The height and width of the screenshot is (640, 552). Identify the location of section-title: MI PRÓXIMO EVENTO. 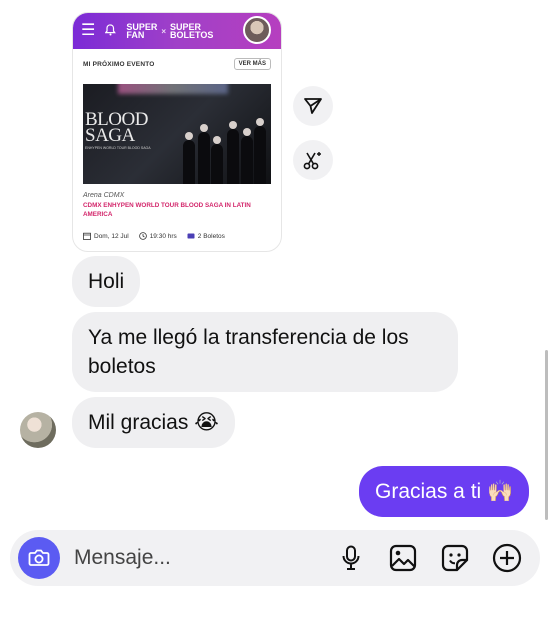
(119, 64).